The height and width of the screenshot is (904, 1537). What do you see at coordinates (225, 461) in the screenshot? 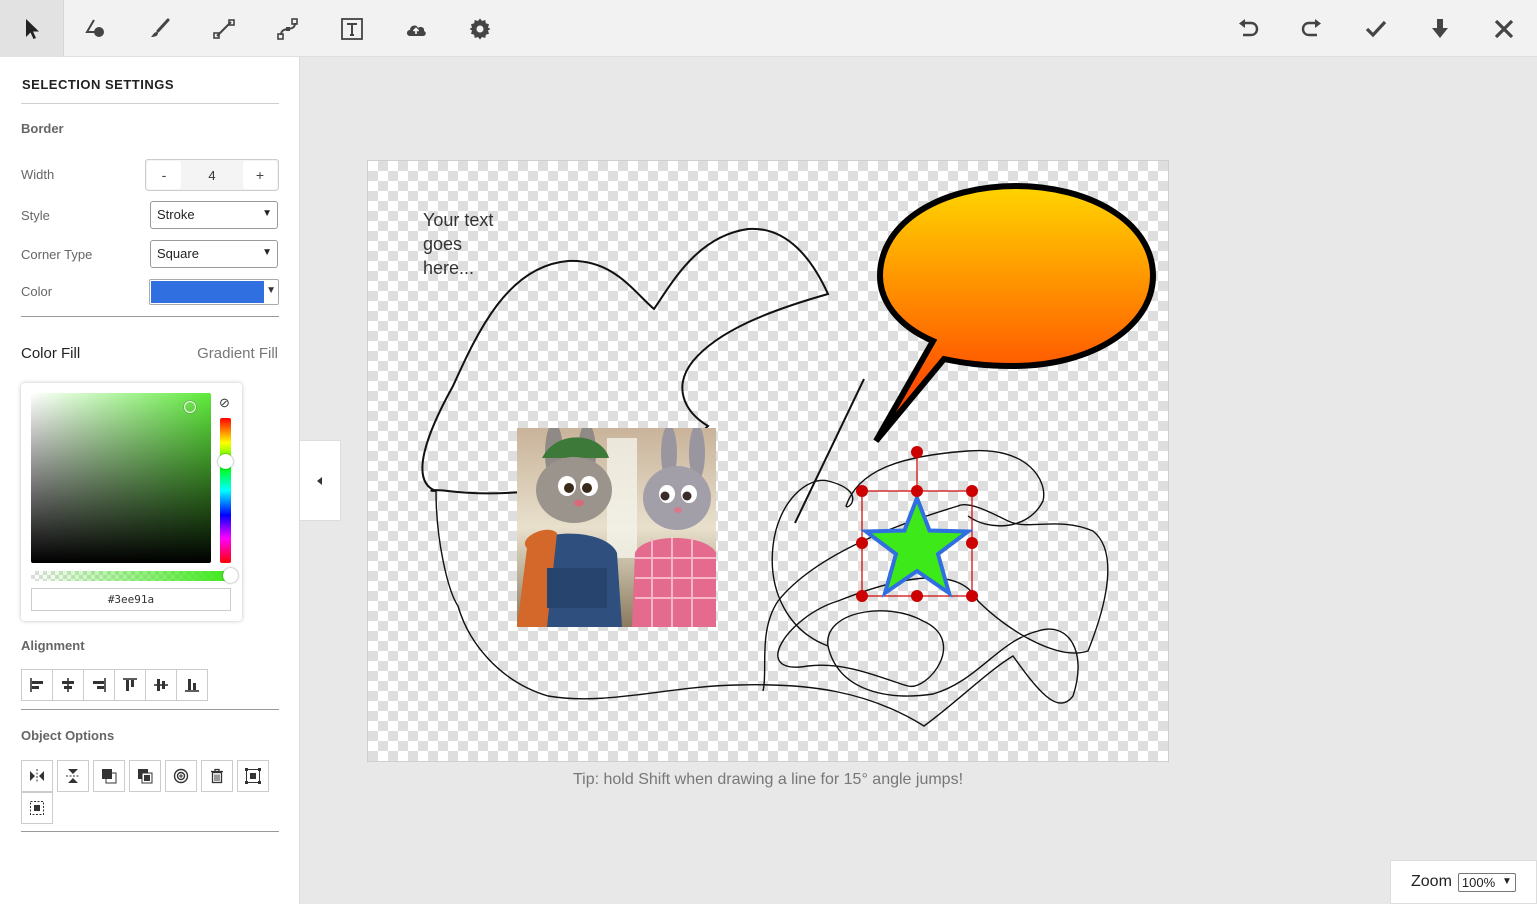
I see `hue-slider-handle` at bounding box center [225, 461].